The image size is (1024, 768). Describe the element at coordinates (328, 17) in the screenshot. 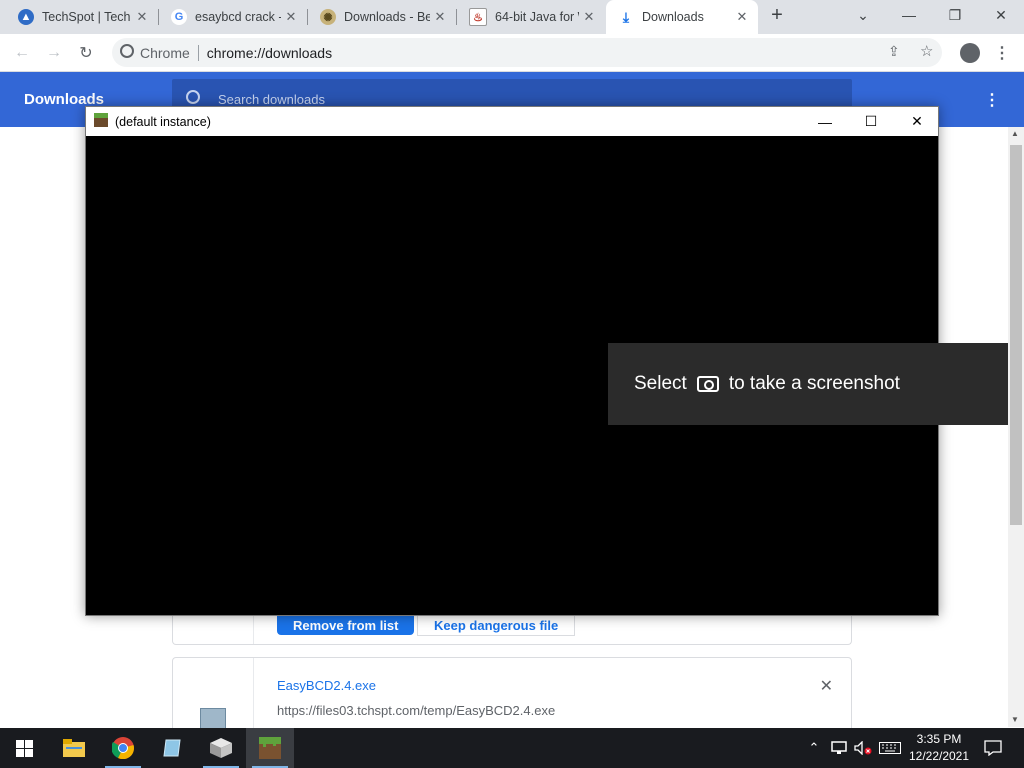

I see `globe-icon: ✺` at that location.